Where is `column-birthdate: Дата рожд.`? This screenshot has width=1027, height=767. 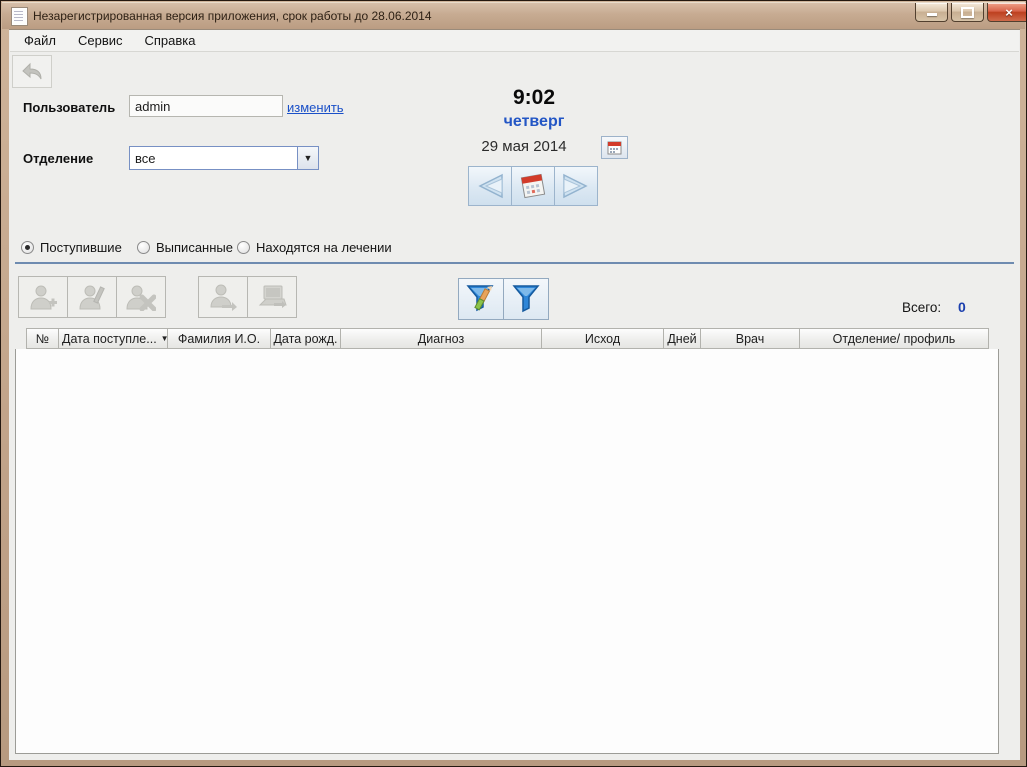 column-birthdate: Дата рожд. is located at coordinates (305, 338).